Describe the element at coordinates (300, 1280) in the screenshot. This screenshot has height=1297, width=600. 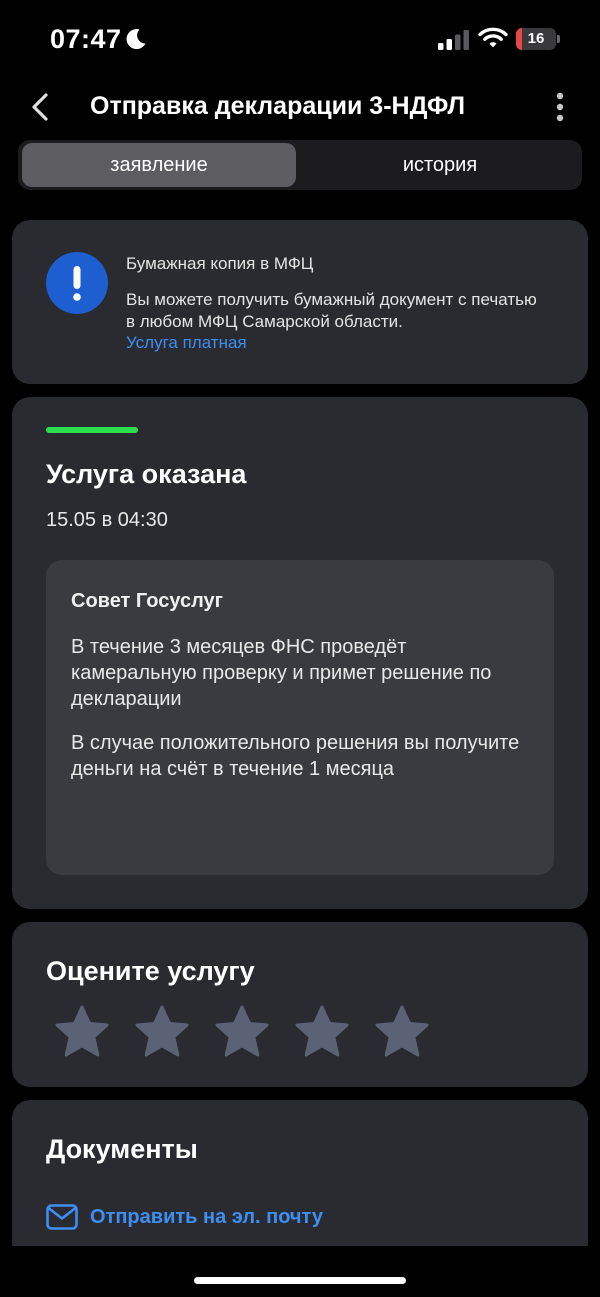
I see `home-indicator` at that location.